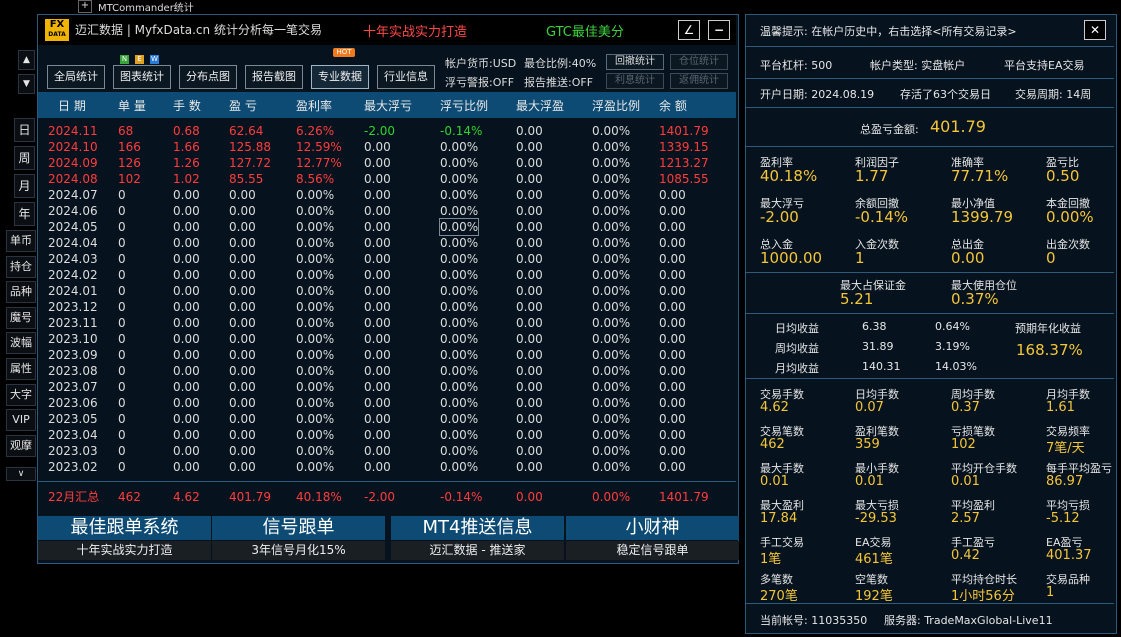 The width and height of the screenshot is (1121, 637). What do you see at coordinates (26, 60) in the screenshot?
I see `scroll-up-icon: ▲` at bounding box center [26, 60].